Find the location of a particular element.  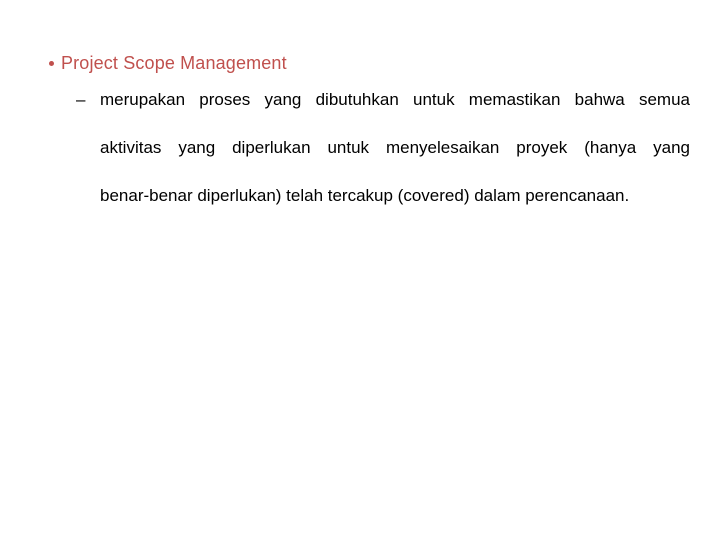

page-title: Project Scope Management is located at coordinates (174, 63).